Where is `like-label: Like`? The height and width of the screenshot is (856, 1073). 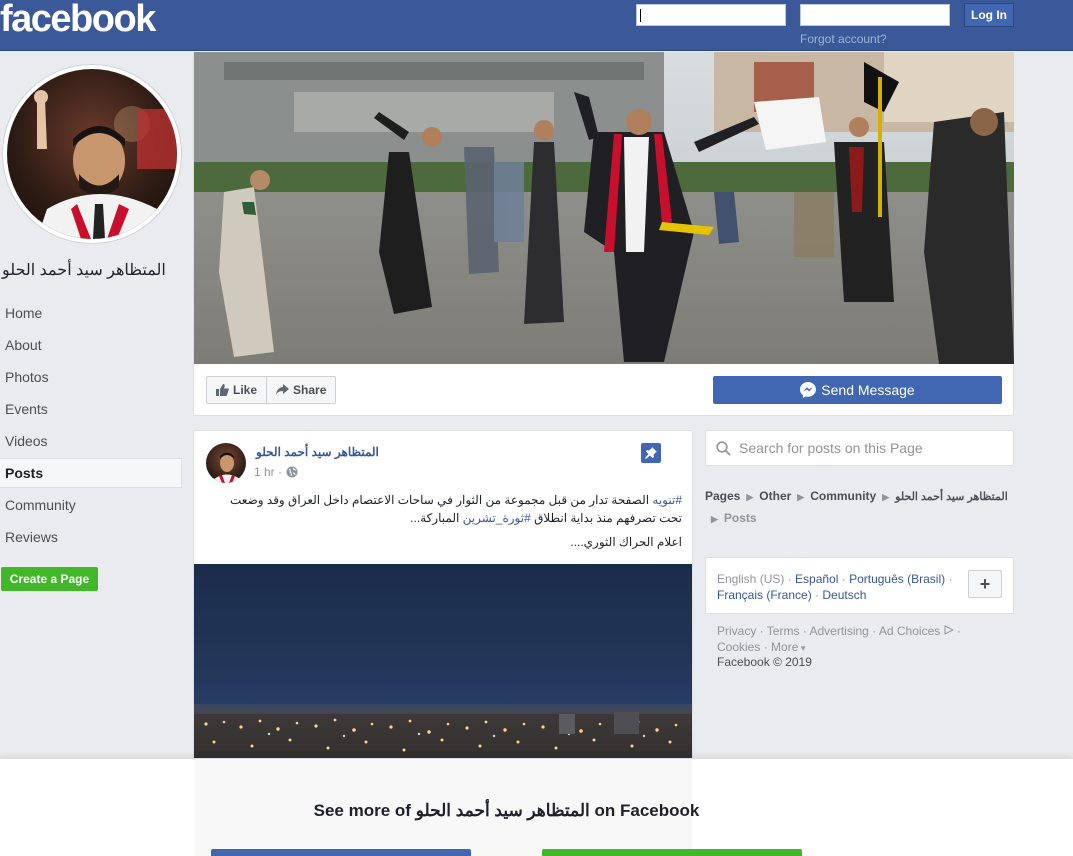 like-label: Like is located at coordinates (245, 390).